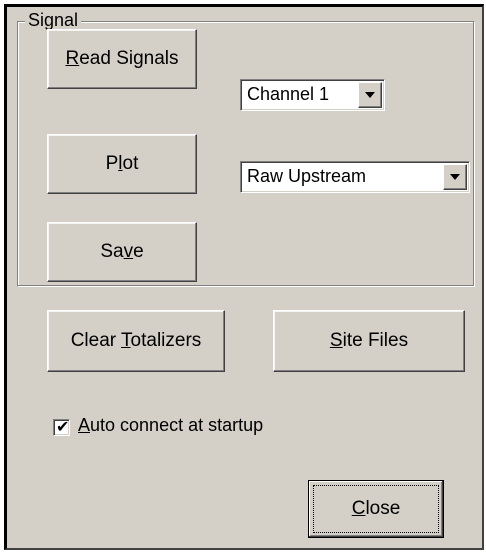 The image size is (486, 552). I want to click on checkmark-icon: ✔, so click(63, 426).